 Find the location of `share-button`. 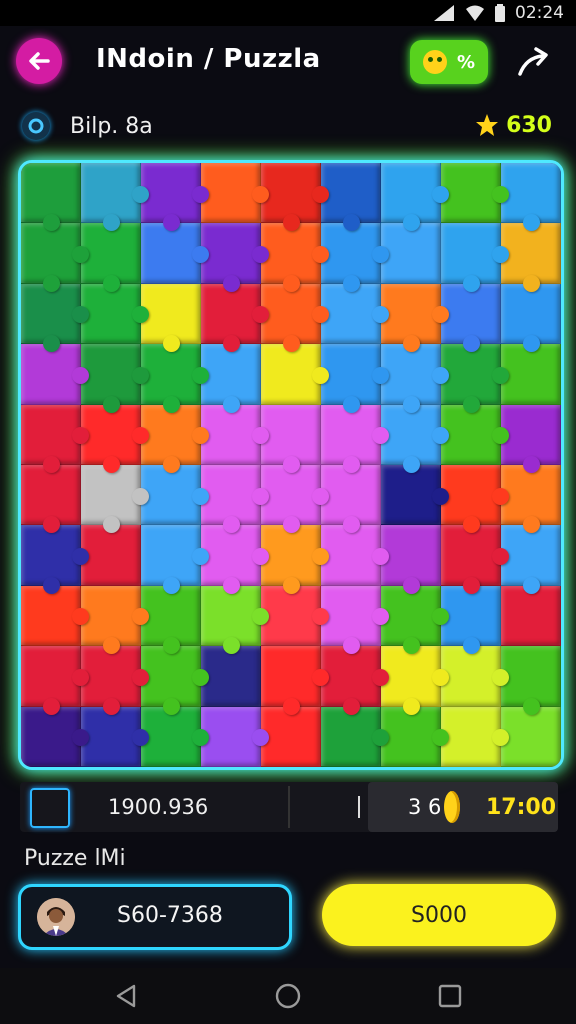

share-button is located at coordinates (534, 62).